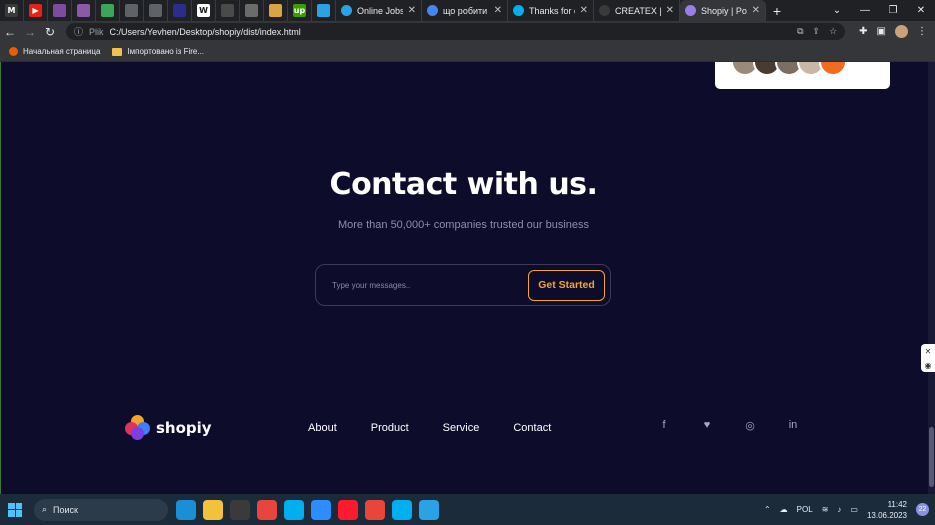 The height and width of the screenshot is (525, 935). What do you see at coordinates (893, 10) in the screenshot?
I see `maximize-button: ❐` at bounding box center [893, 10].